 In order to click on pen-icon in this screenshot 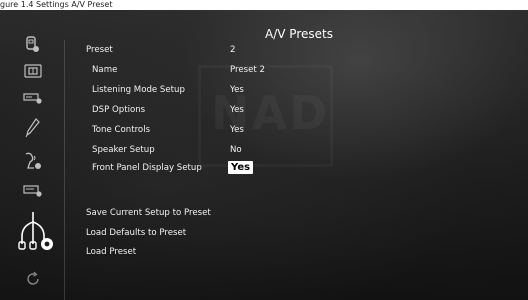, I will do `click(33, 128)`.